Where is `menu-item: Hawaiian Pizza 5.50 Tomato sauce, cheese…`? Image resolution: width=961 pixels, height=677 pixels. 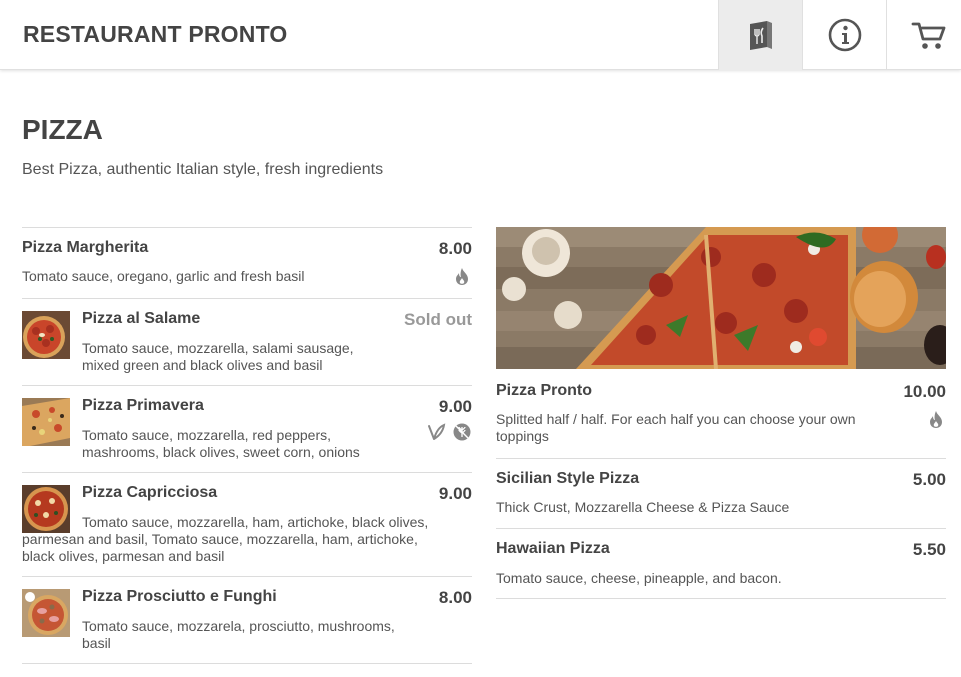
menu-item: Hawaiian Pizza 5.50 Tomato sauce, cheese… is located at coordinates (721, 563).